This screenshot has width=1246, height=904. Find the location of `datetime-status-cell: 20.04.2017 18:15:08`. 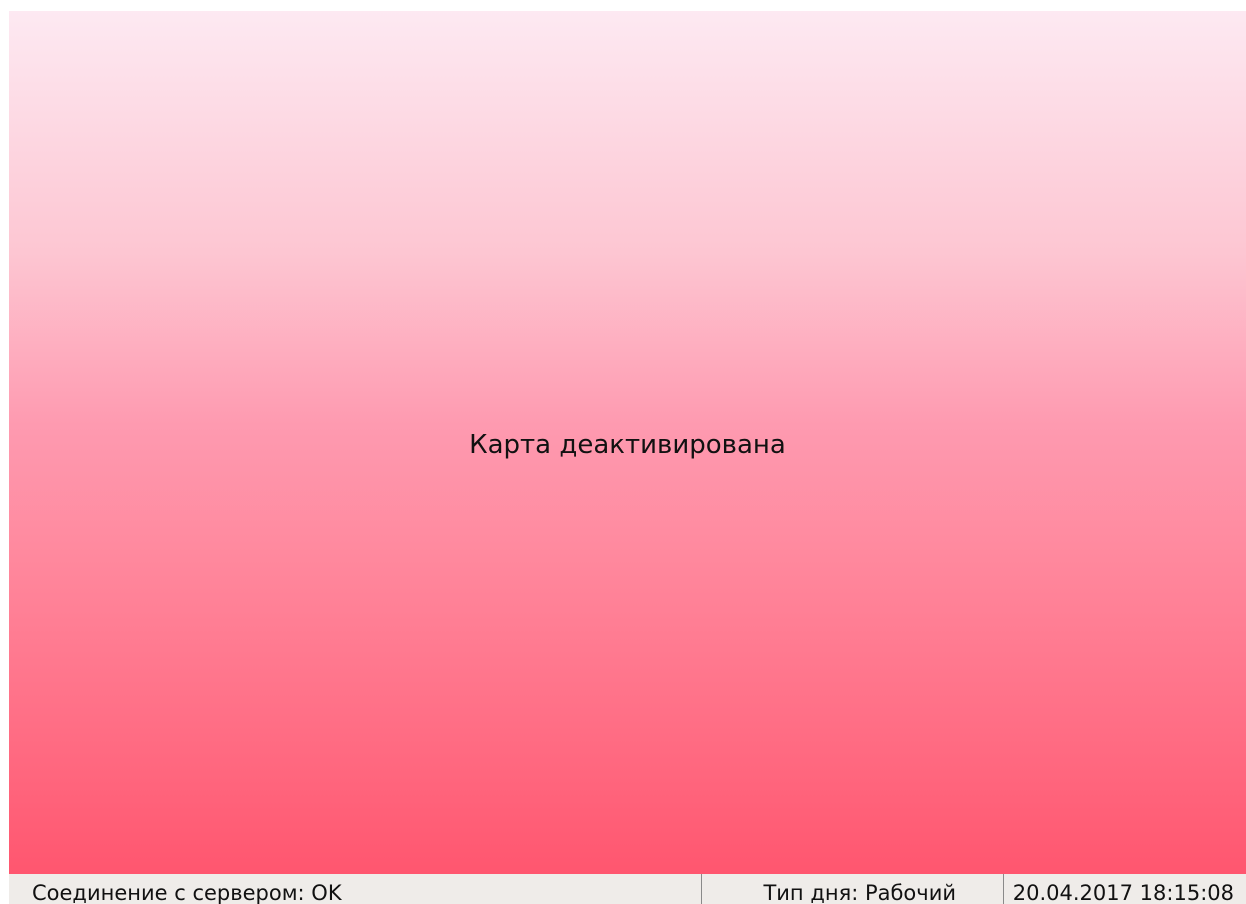

datetime-status-cell: 20.04.2017 18:15:08 is located at coordinates (1125, 889).